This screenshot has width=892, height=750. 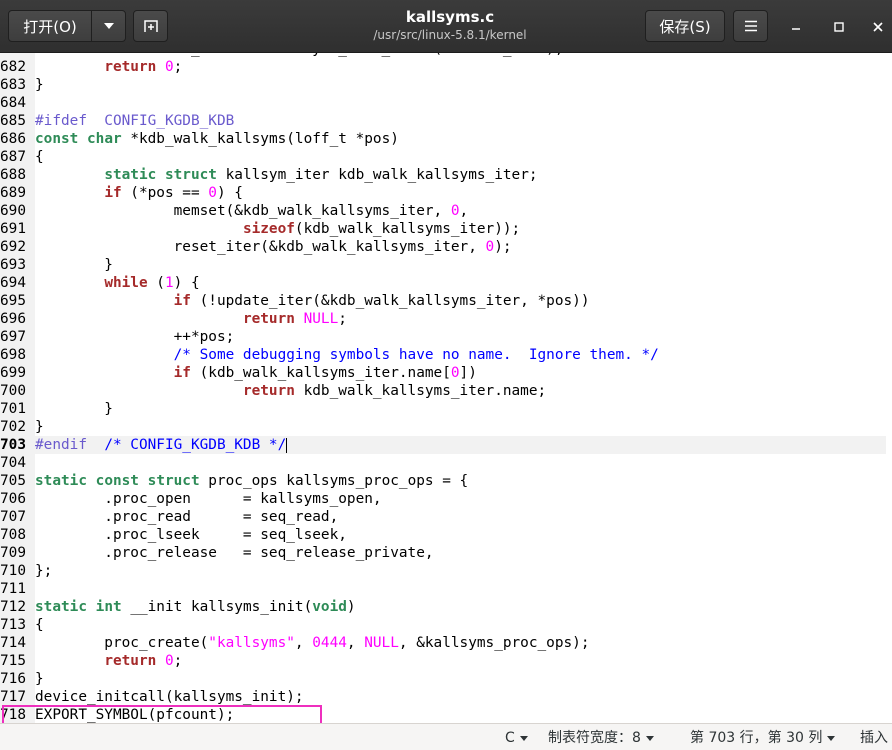 I want to click on open-recent-dropdown-button, so click(x=108, y=26).